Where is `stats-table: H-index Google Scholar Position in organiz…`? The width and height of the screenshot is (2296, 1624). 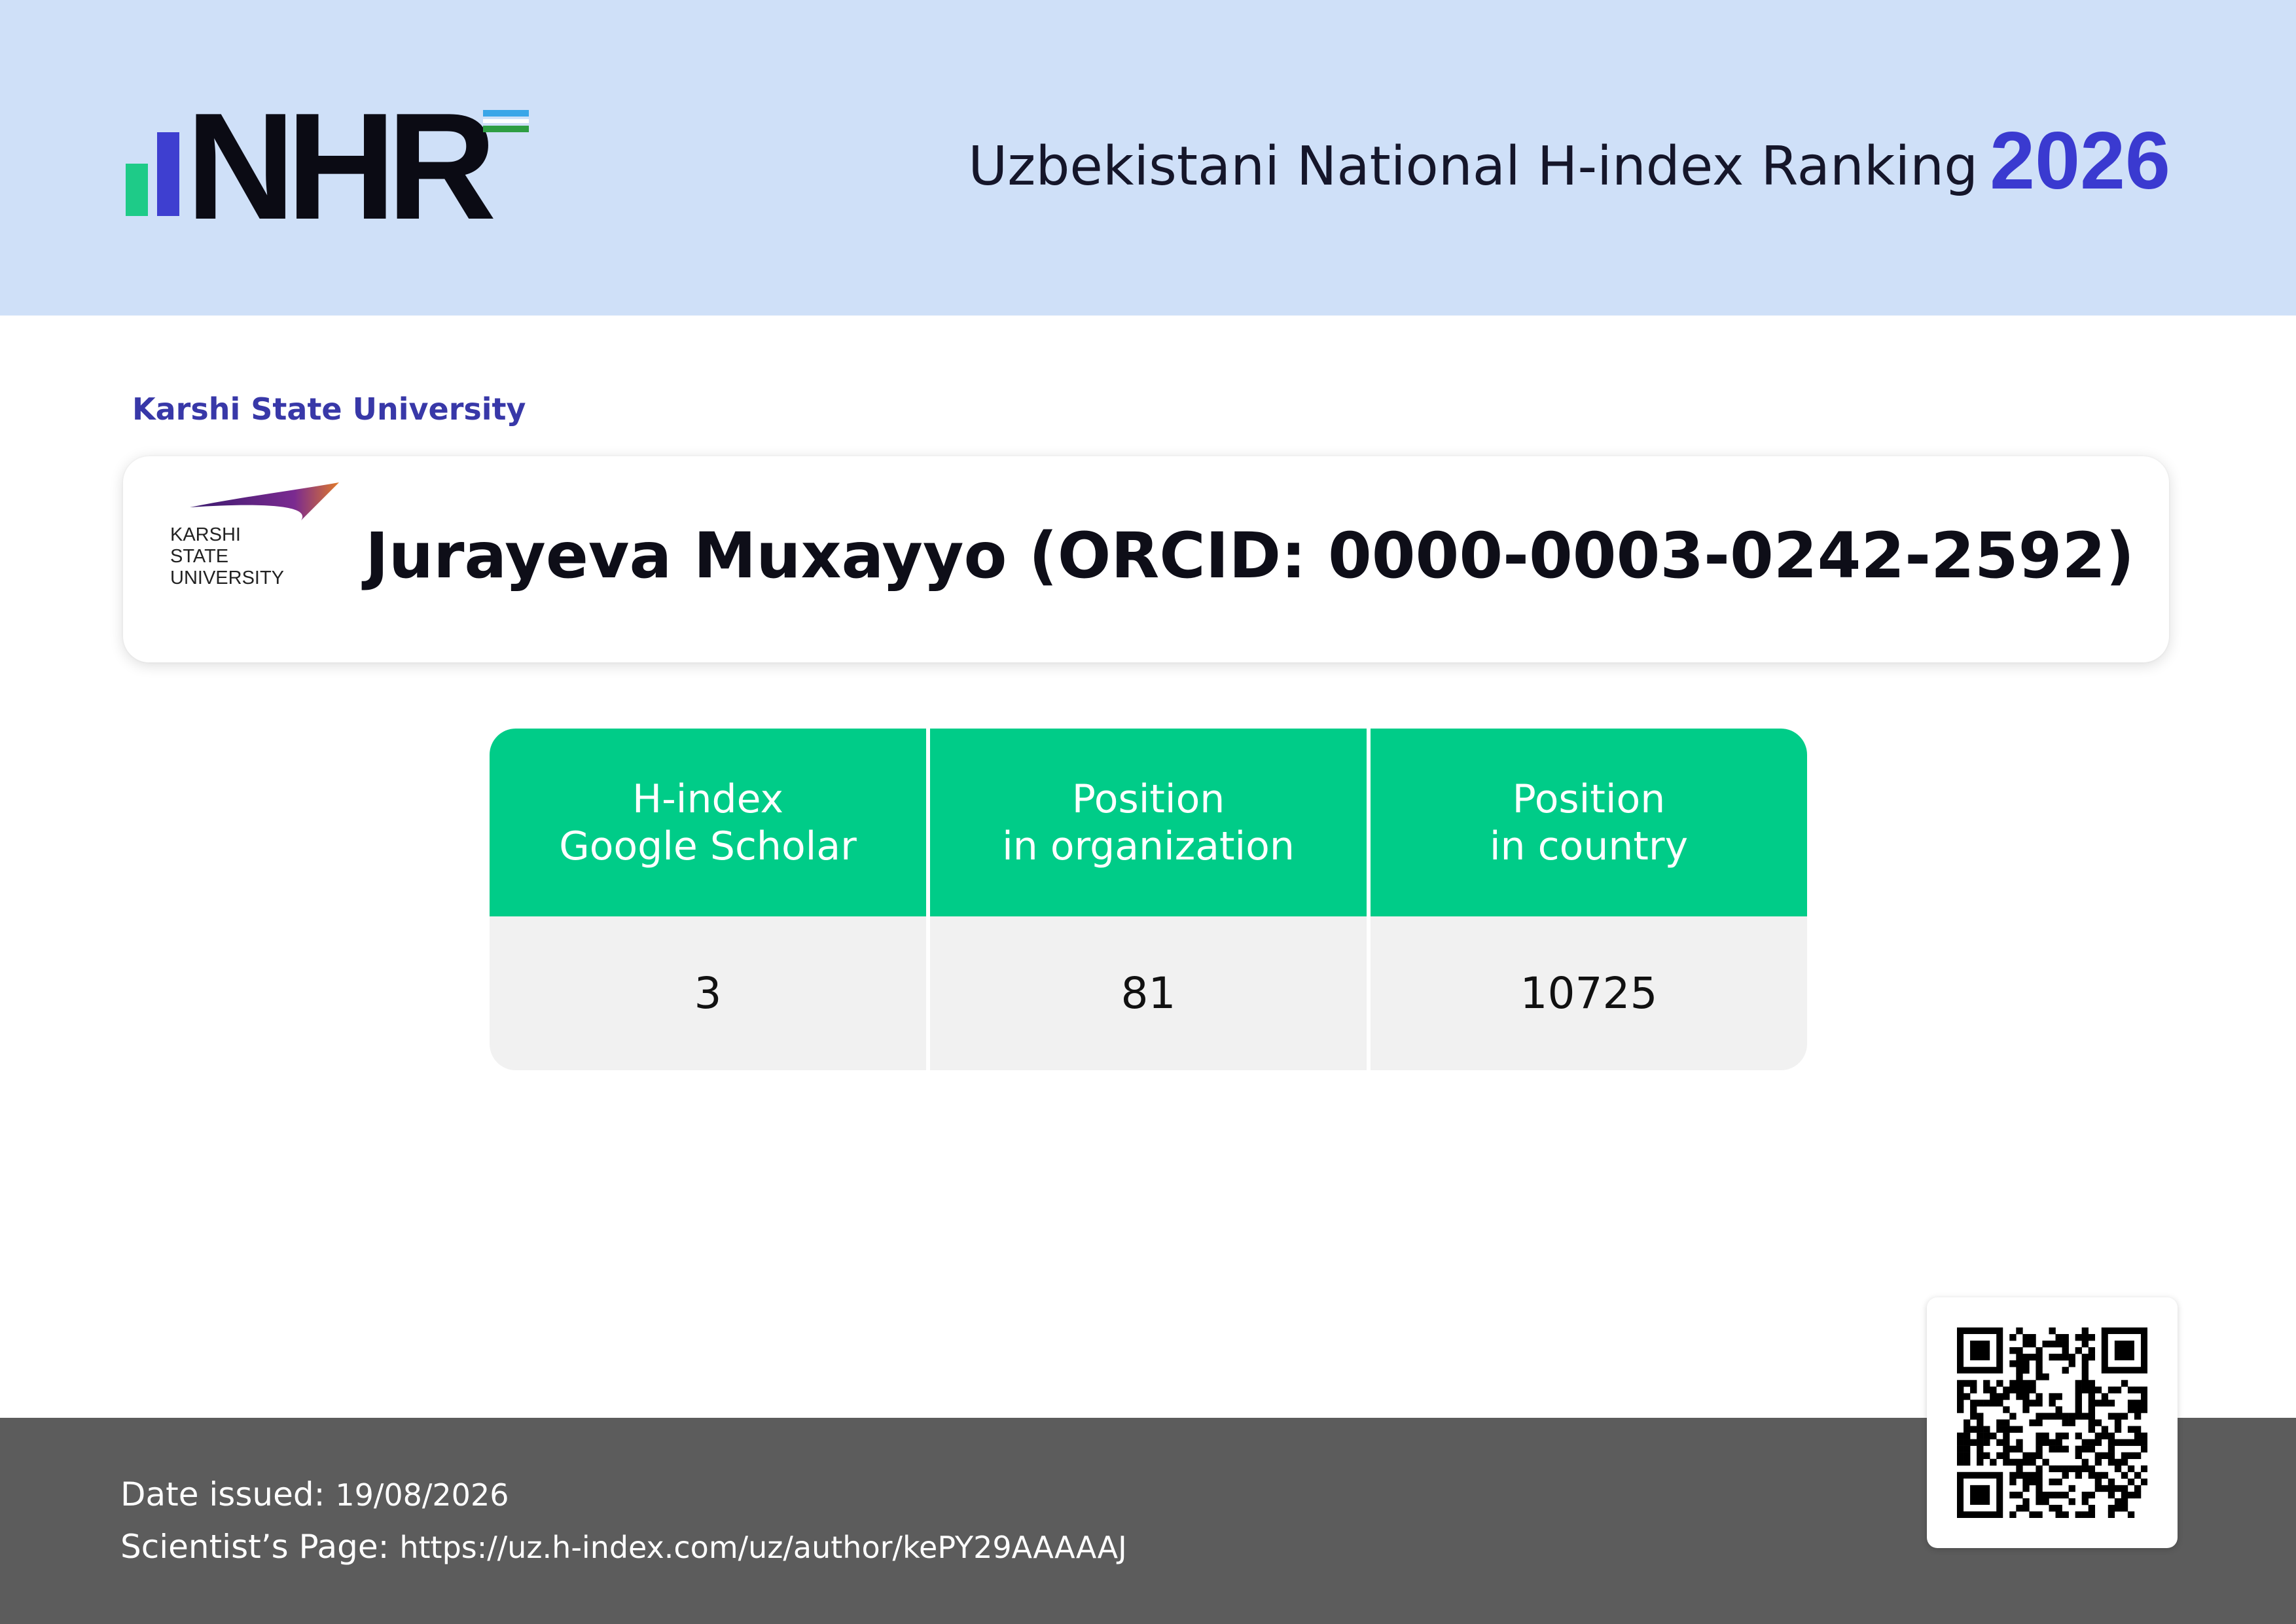 stats-table: H-index Google Scholar Position in organiz… is located at coordinates (1148, 899).